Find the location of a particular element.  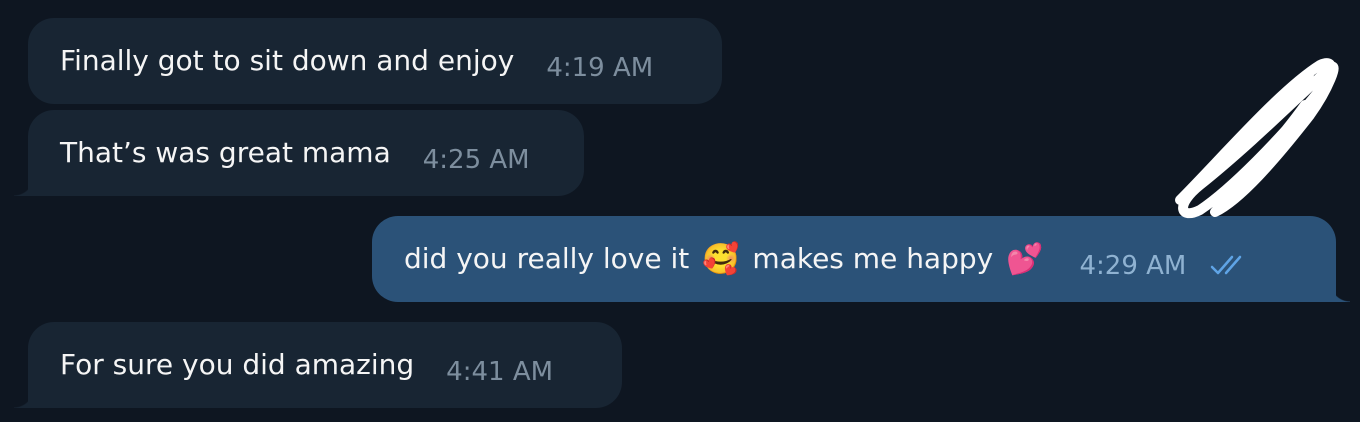

incoming-message: That’s was great mama 4:25 AM is located at coordinates (299, 153).